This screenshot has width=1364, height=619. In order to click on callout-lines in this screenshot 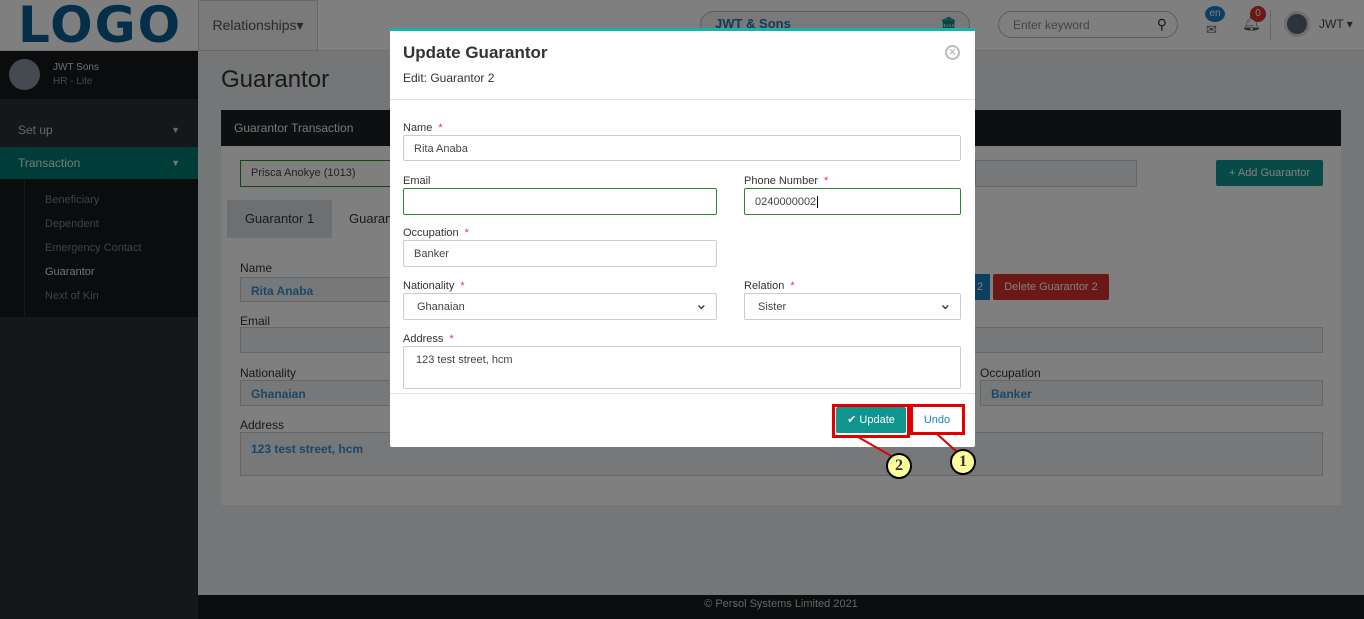, I will do `click(907, 445)`.